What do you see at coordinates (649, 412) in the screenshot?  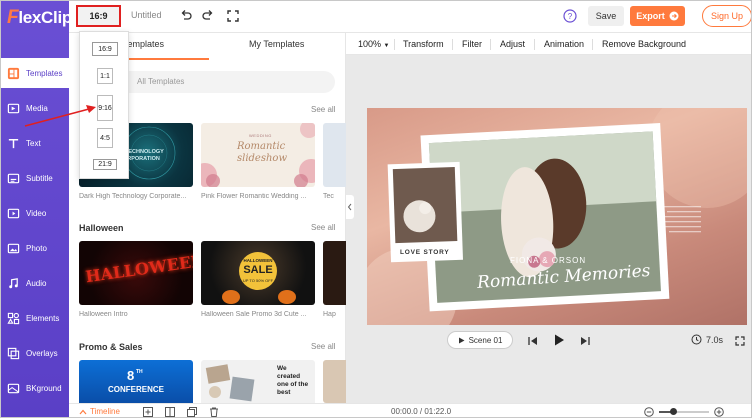 I see `zoom-out-icon` at bounding box center [649, 412].